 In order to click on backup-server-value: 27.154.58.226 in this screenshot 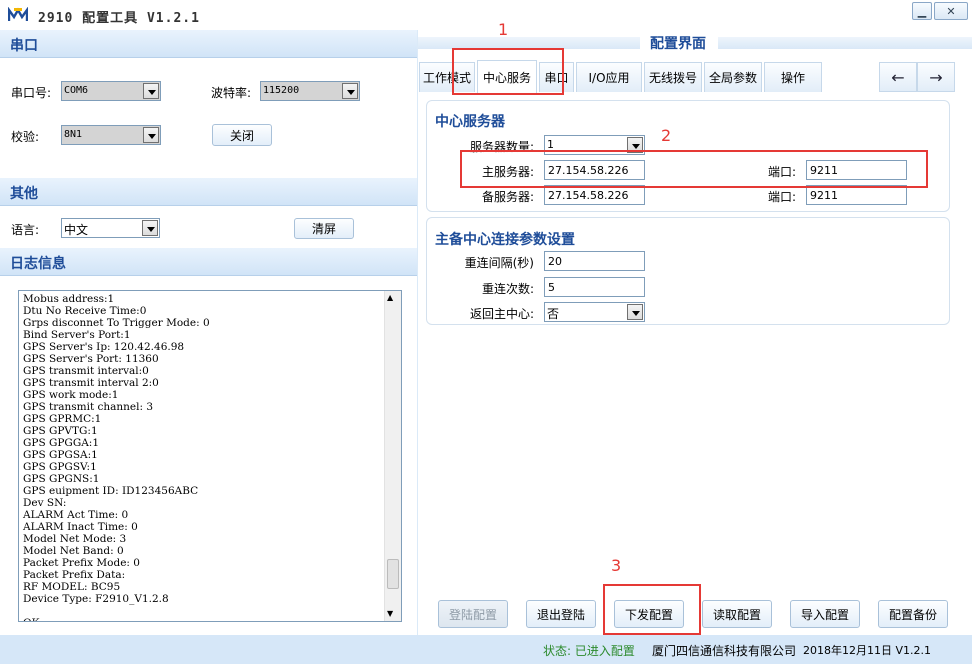, I will do `click(588, 195)`.